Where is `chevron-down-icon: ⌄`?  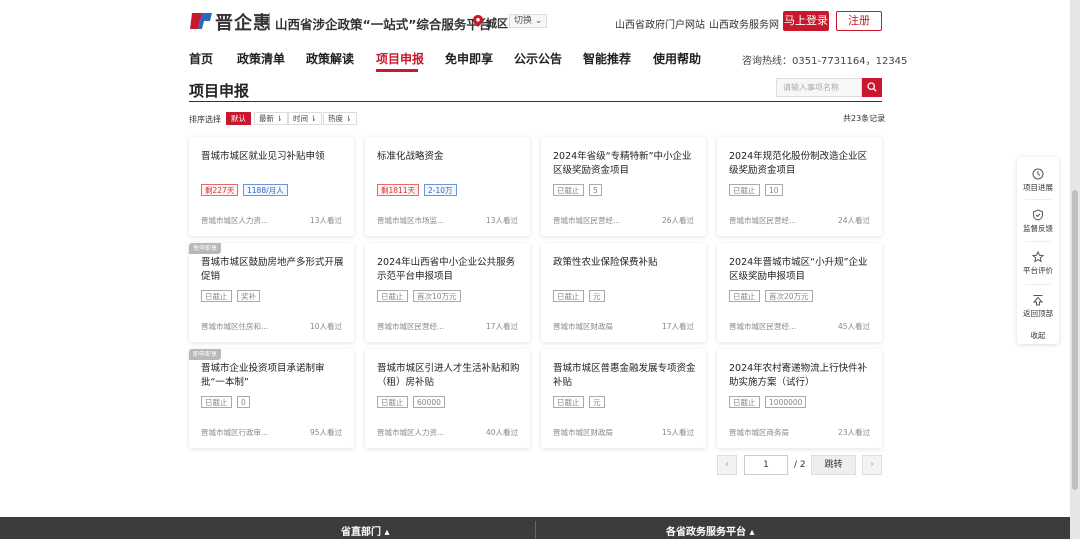
chevron-down-icon: ⌄ is located at coordinates (538, 21).